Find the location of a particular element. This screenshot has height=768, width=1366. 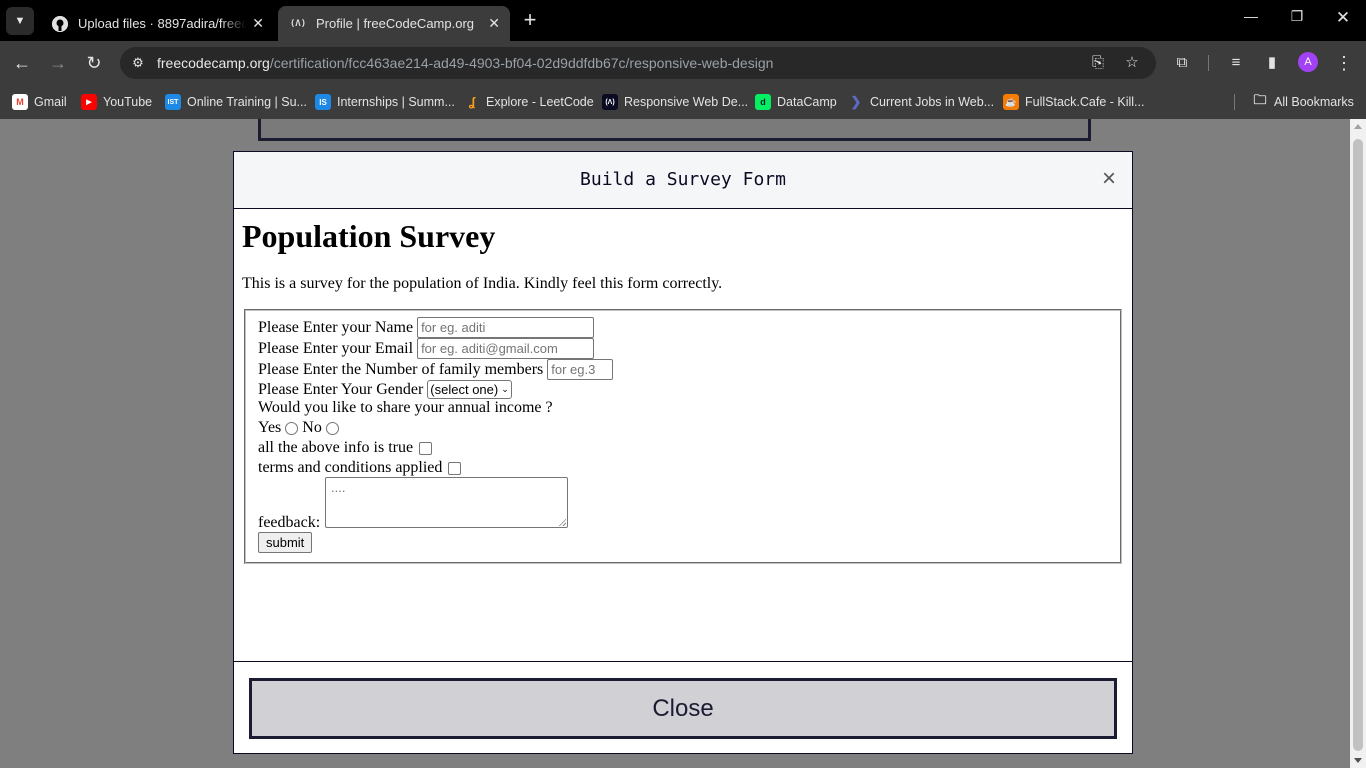

tab-title: Profile | freeCodeCamp.org is located at coordinates (395, 23).